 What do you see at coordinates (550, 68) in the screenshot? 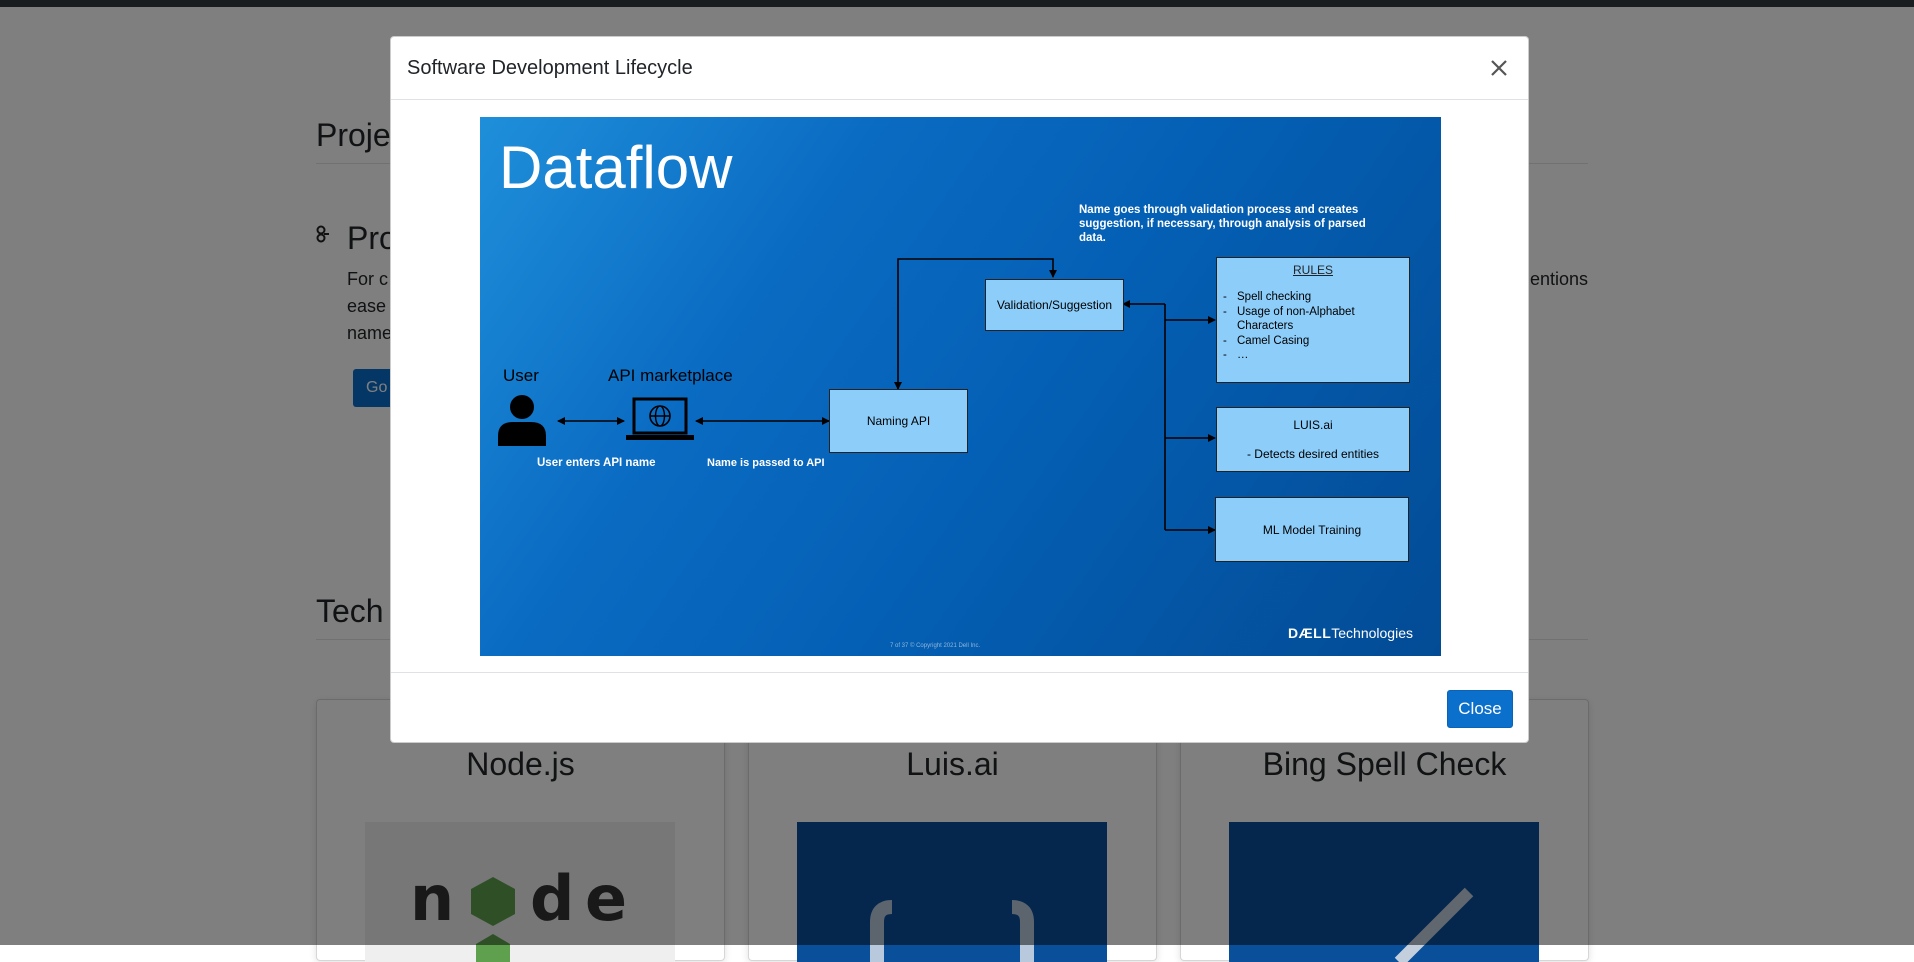
I see `modal-title: Software Development Lifecycle` at bounding box center [550, 68].